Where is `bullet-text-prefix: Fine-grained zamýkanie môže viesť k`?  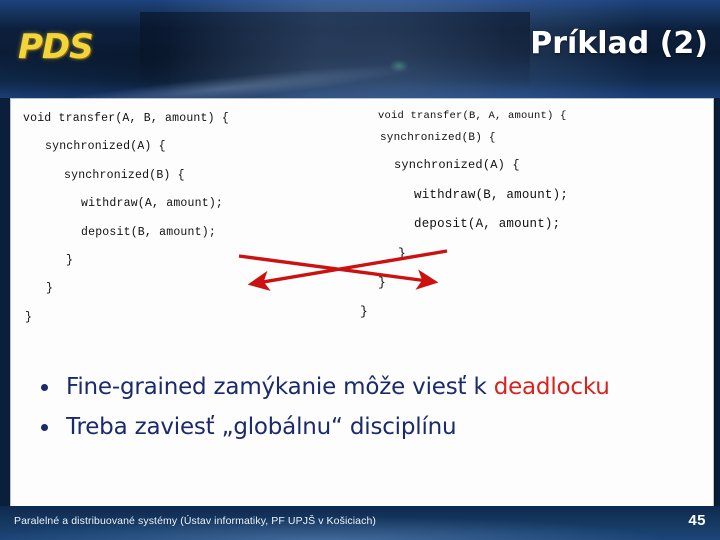 bullet-text-prefix: Fine-grained zamýkanie môže viesť k is located at coordinates (280, 387).